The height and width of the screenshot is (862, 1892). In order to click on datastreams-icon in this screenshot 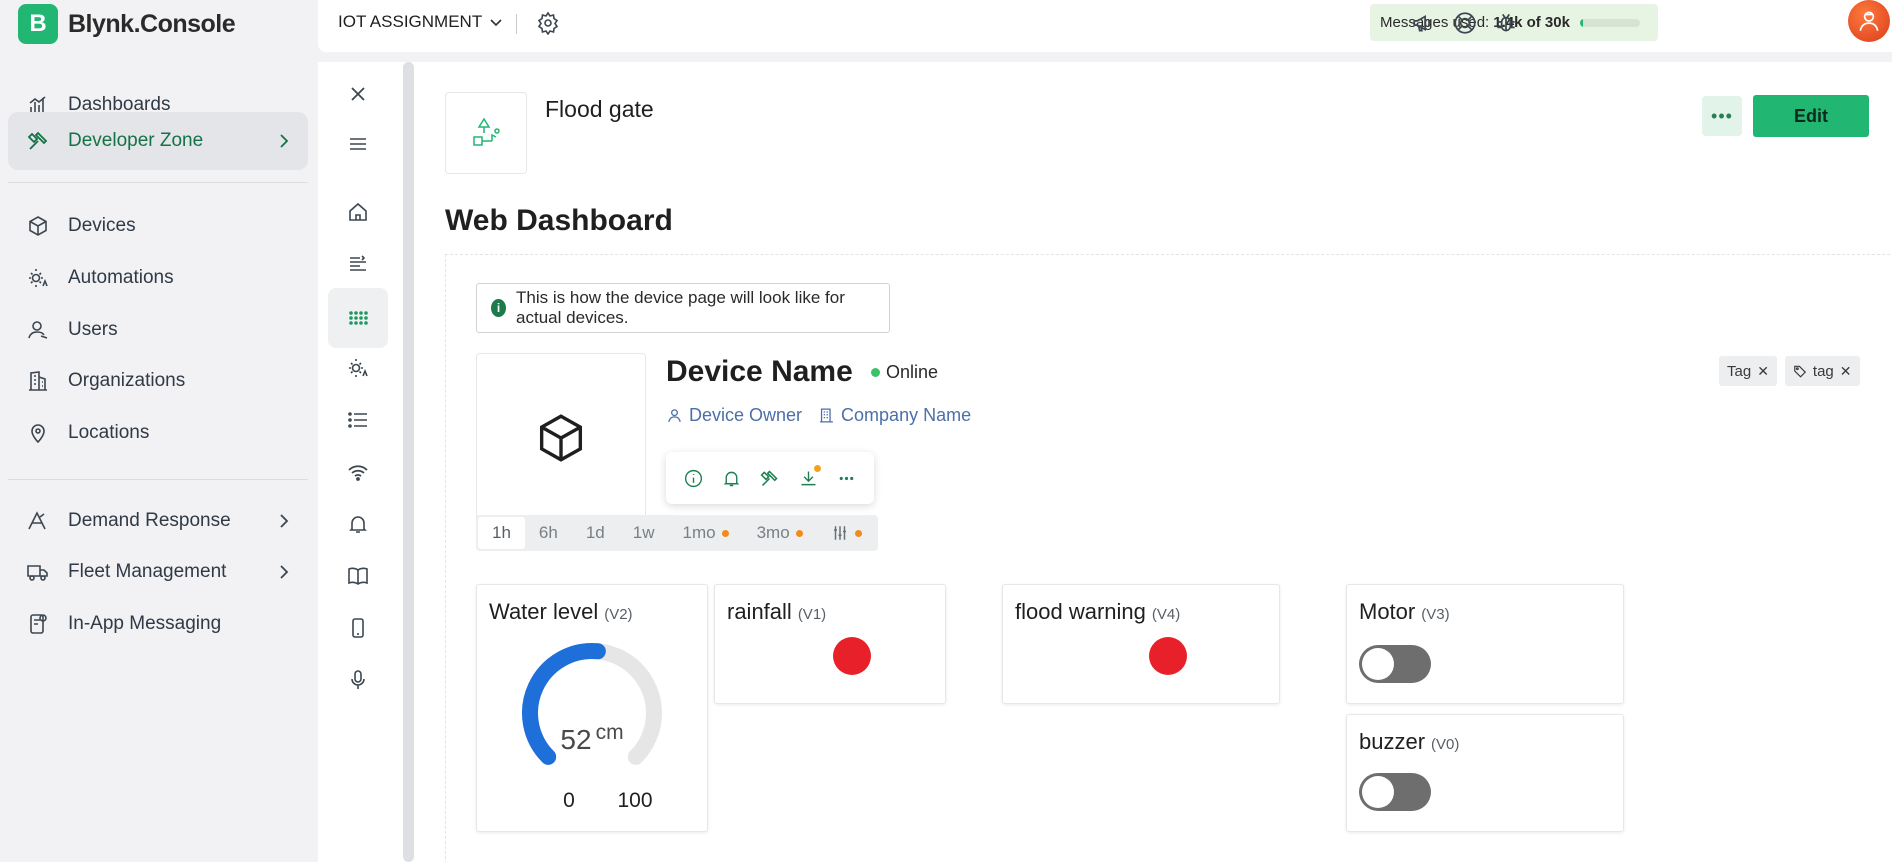, I will do `click(358, 264)`.